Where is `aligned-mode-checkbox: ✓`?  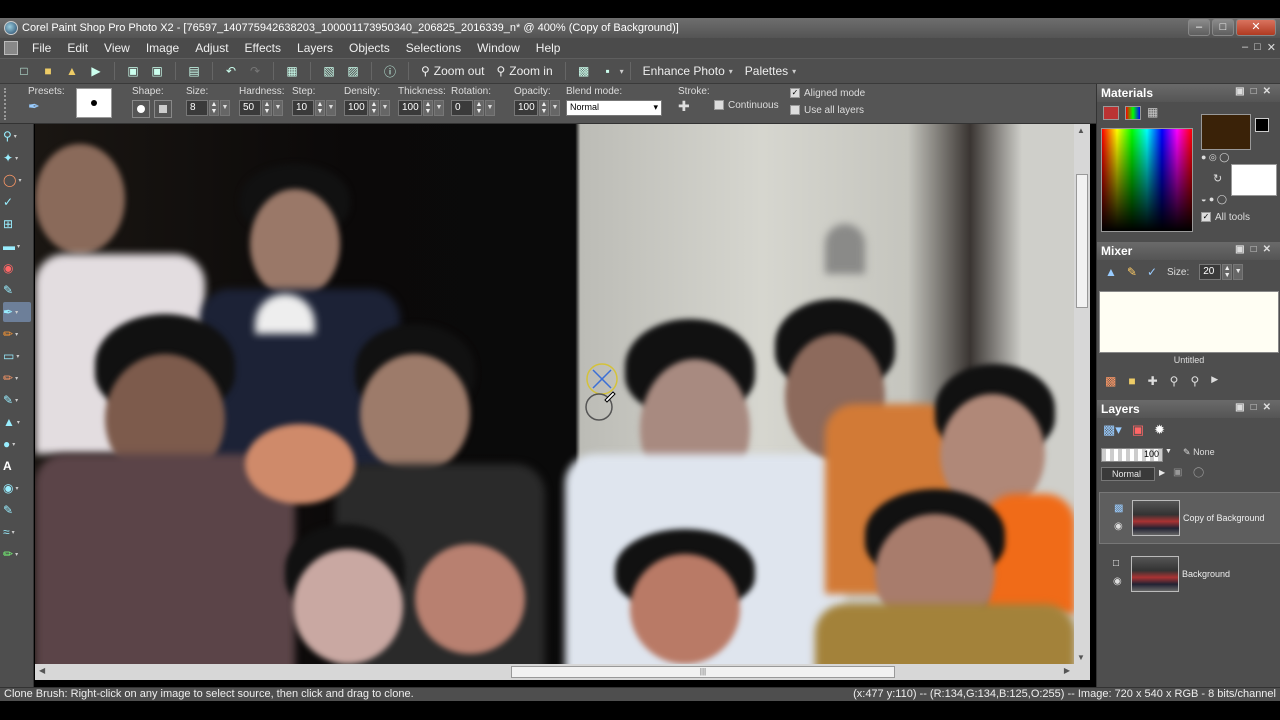
aligned-mode-checkbox: ✓ is located at coordinates (795, 93).